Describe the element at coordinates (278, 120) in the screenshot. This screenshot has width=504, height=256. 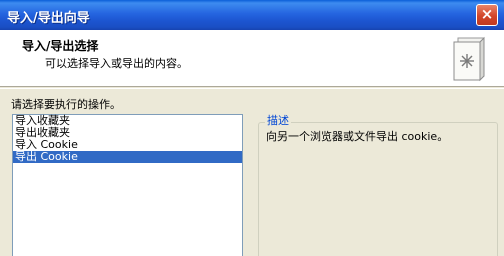
I see `description-legend: 描述` at that location.